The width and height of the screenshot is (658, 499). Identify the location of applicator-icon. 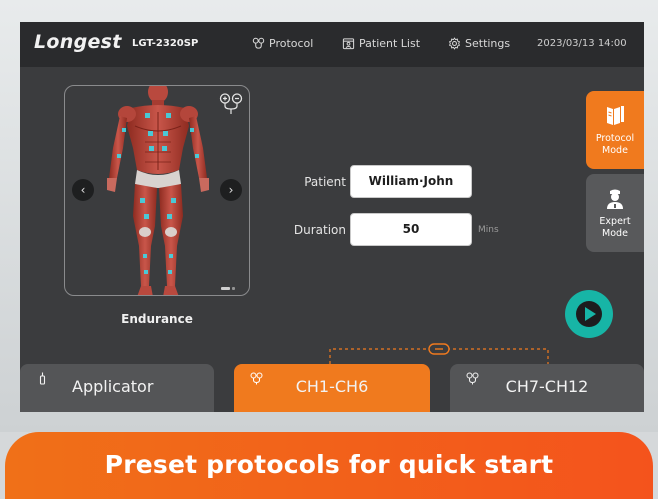
(42, 378).